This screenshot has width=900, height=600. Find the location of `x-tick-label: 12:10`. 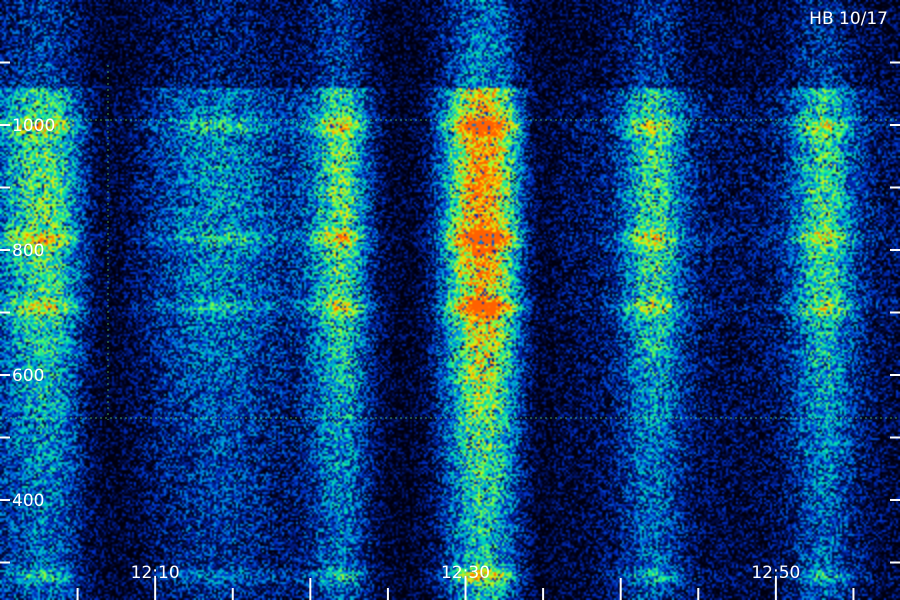

x-tick-label: 12:10 is located at coordinates (155, 573).